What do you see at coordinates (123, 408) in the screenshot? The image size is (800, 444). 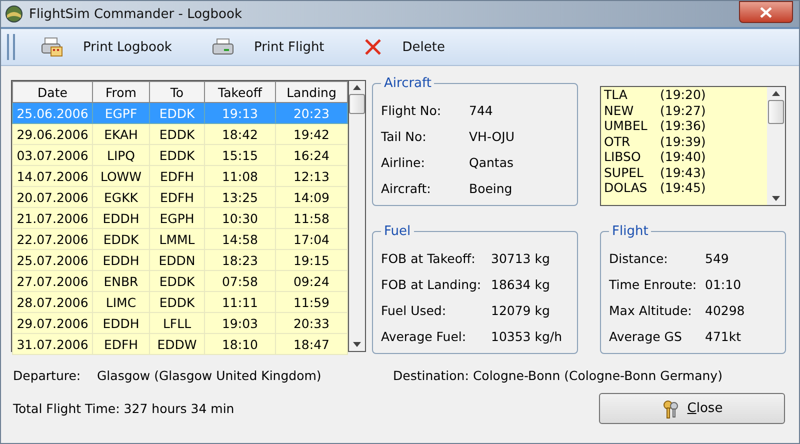 I see `total-flight-time: Total Flight Time: 327 hours 34 min` at bounding box center [123, 408].